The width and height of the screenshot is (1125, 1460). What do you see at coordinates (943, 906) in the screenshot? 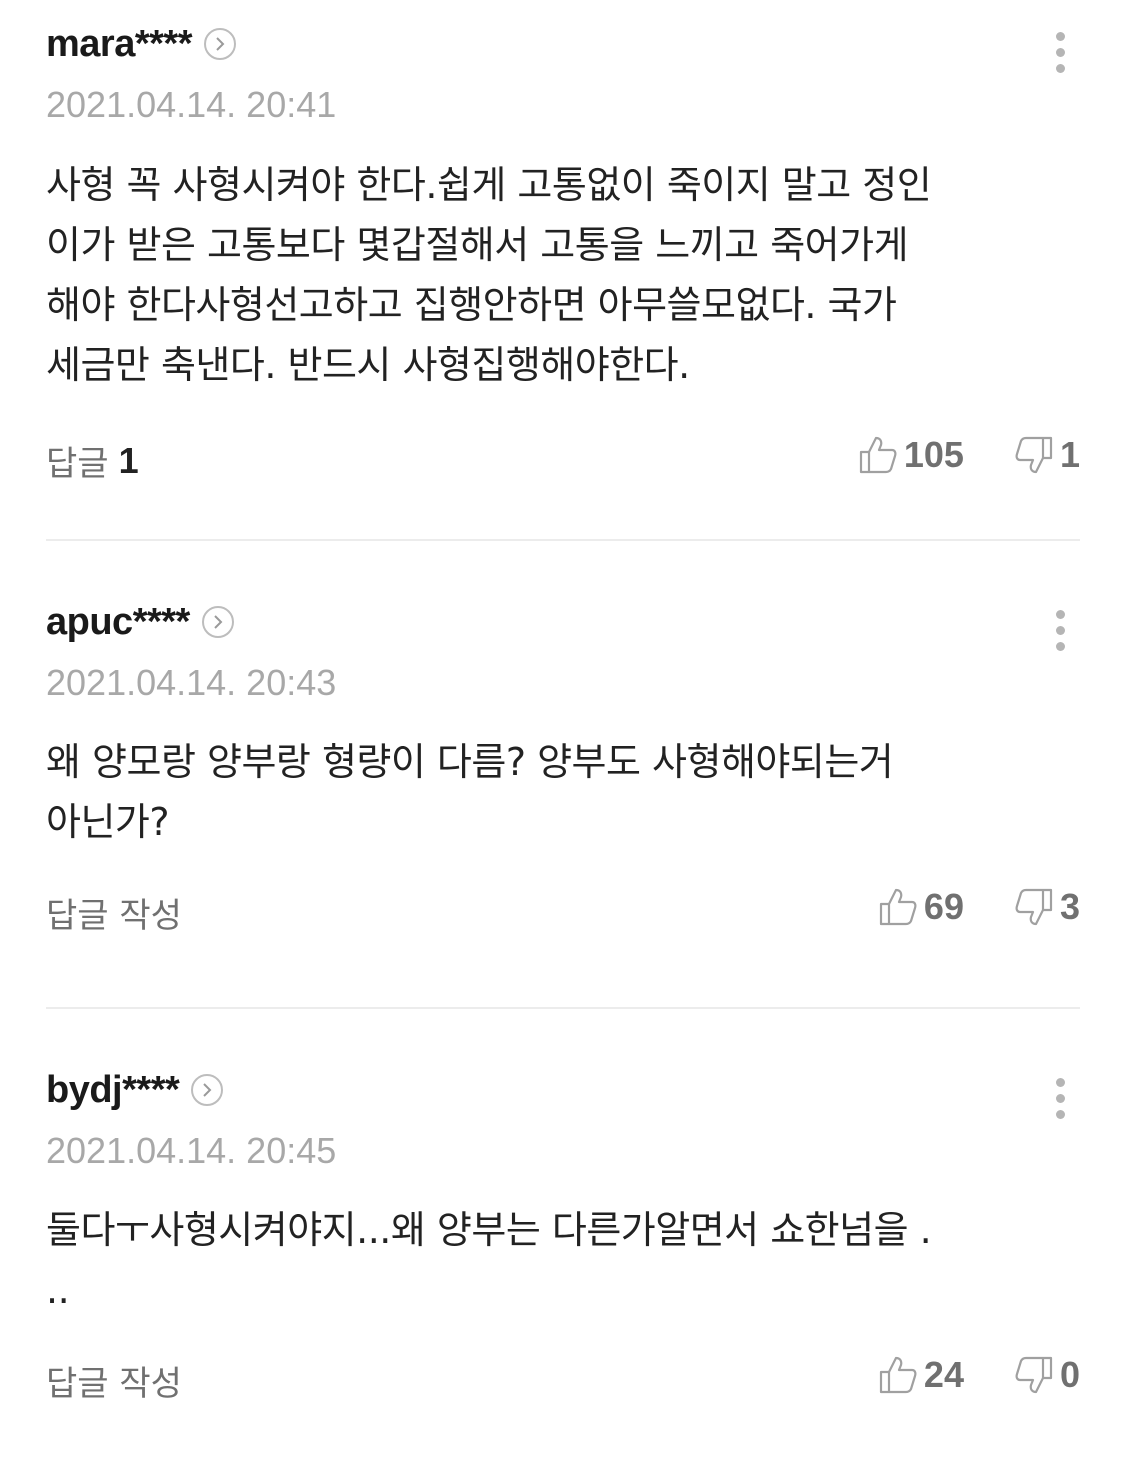
I see `like-count: 69` at bounding box center [943, 906].